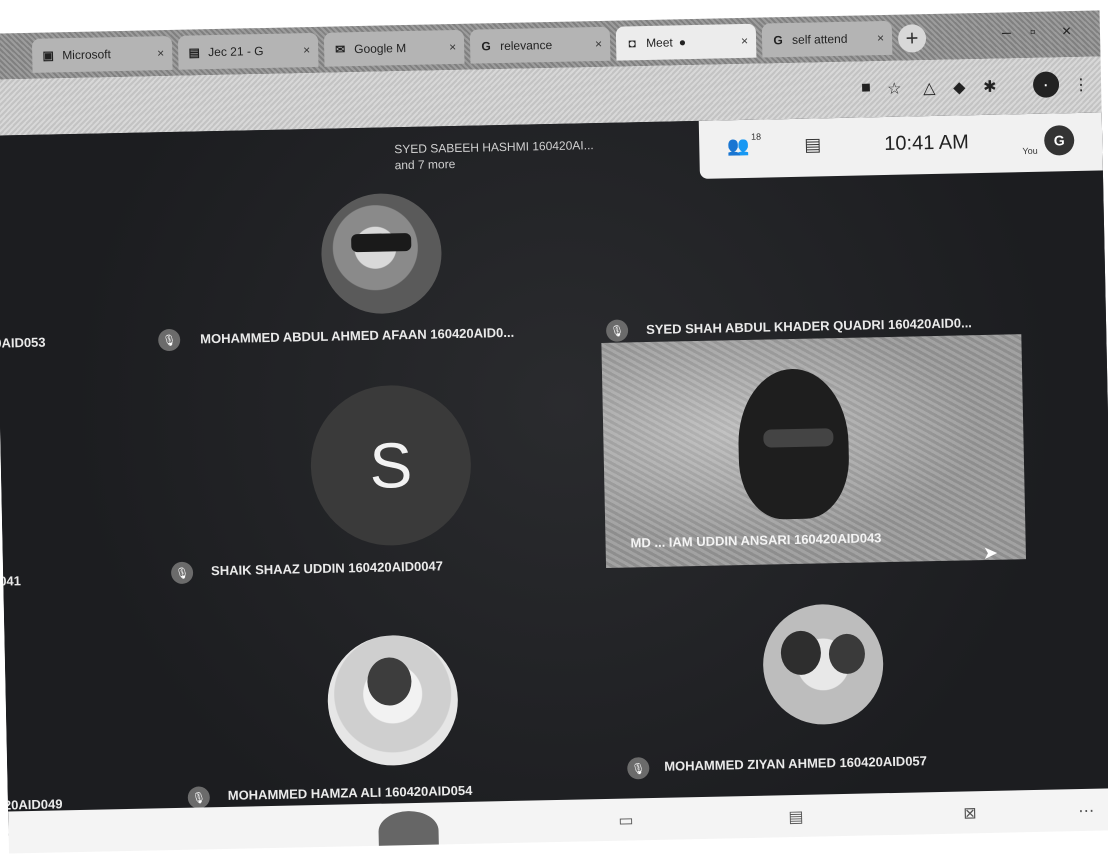  I want to click on participant-name: MOHAMMED HAMZA ALI 160420AID054, so click(350, 792).